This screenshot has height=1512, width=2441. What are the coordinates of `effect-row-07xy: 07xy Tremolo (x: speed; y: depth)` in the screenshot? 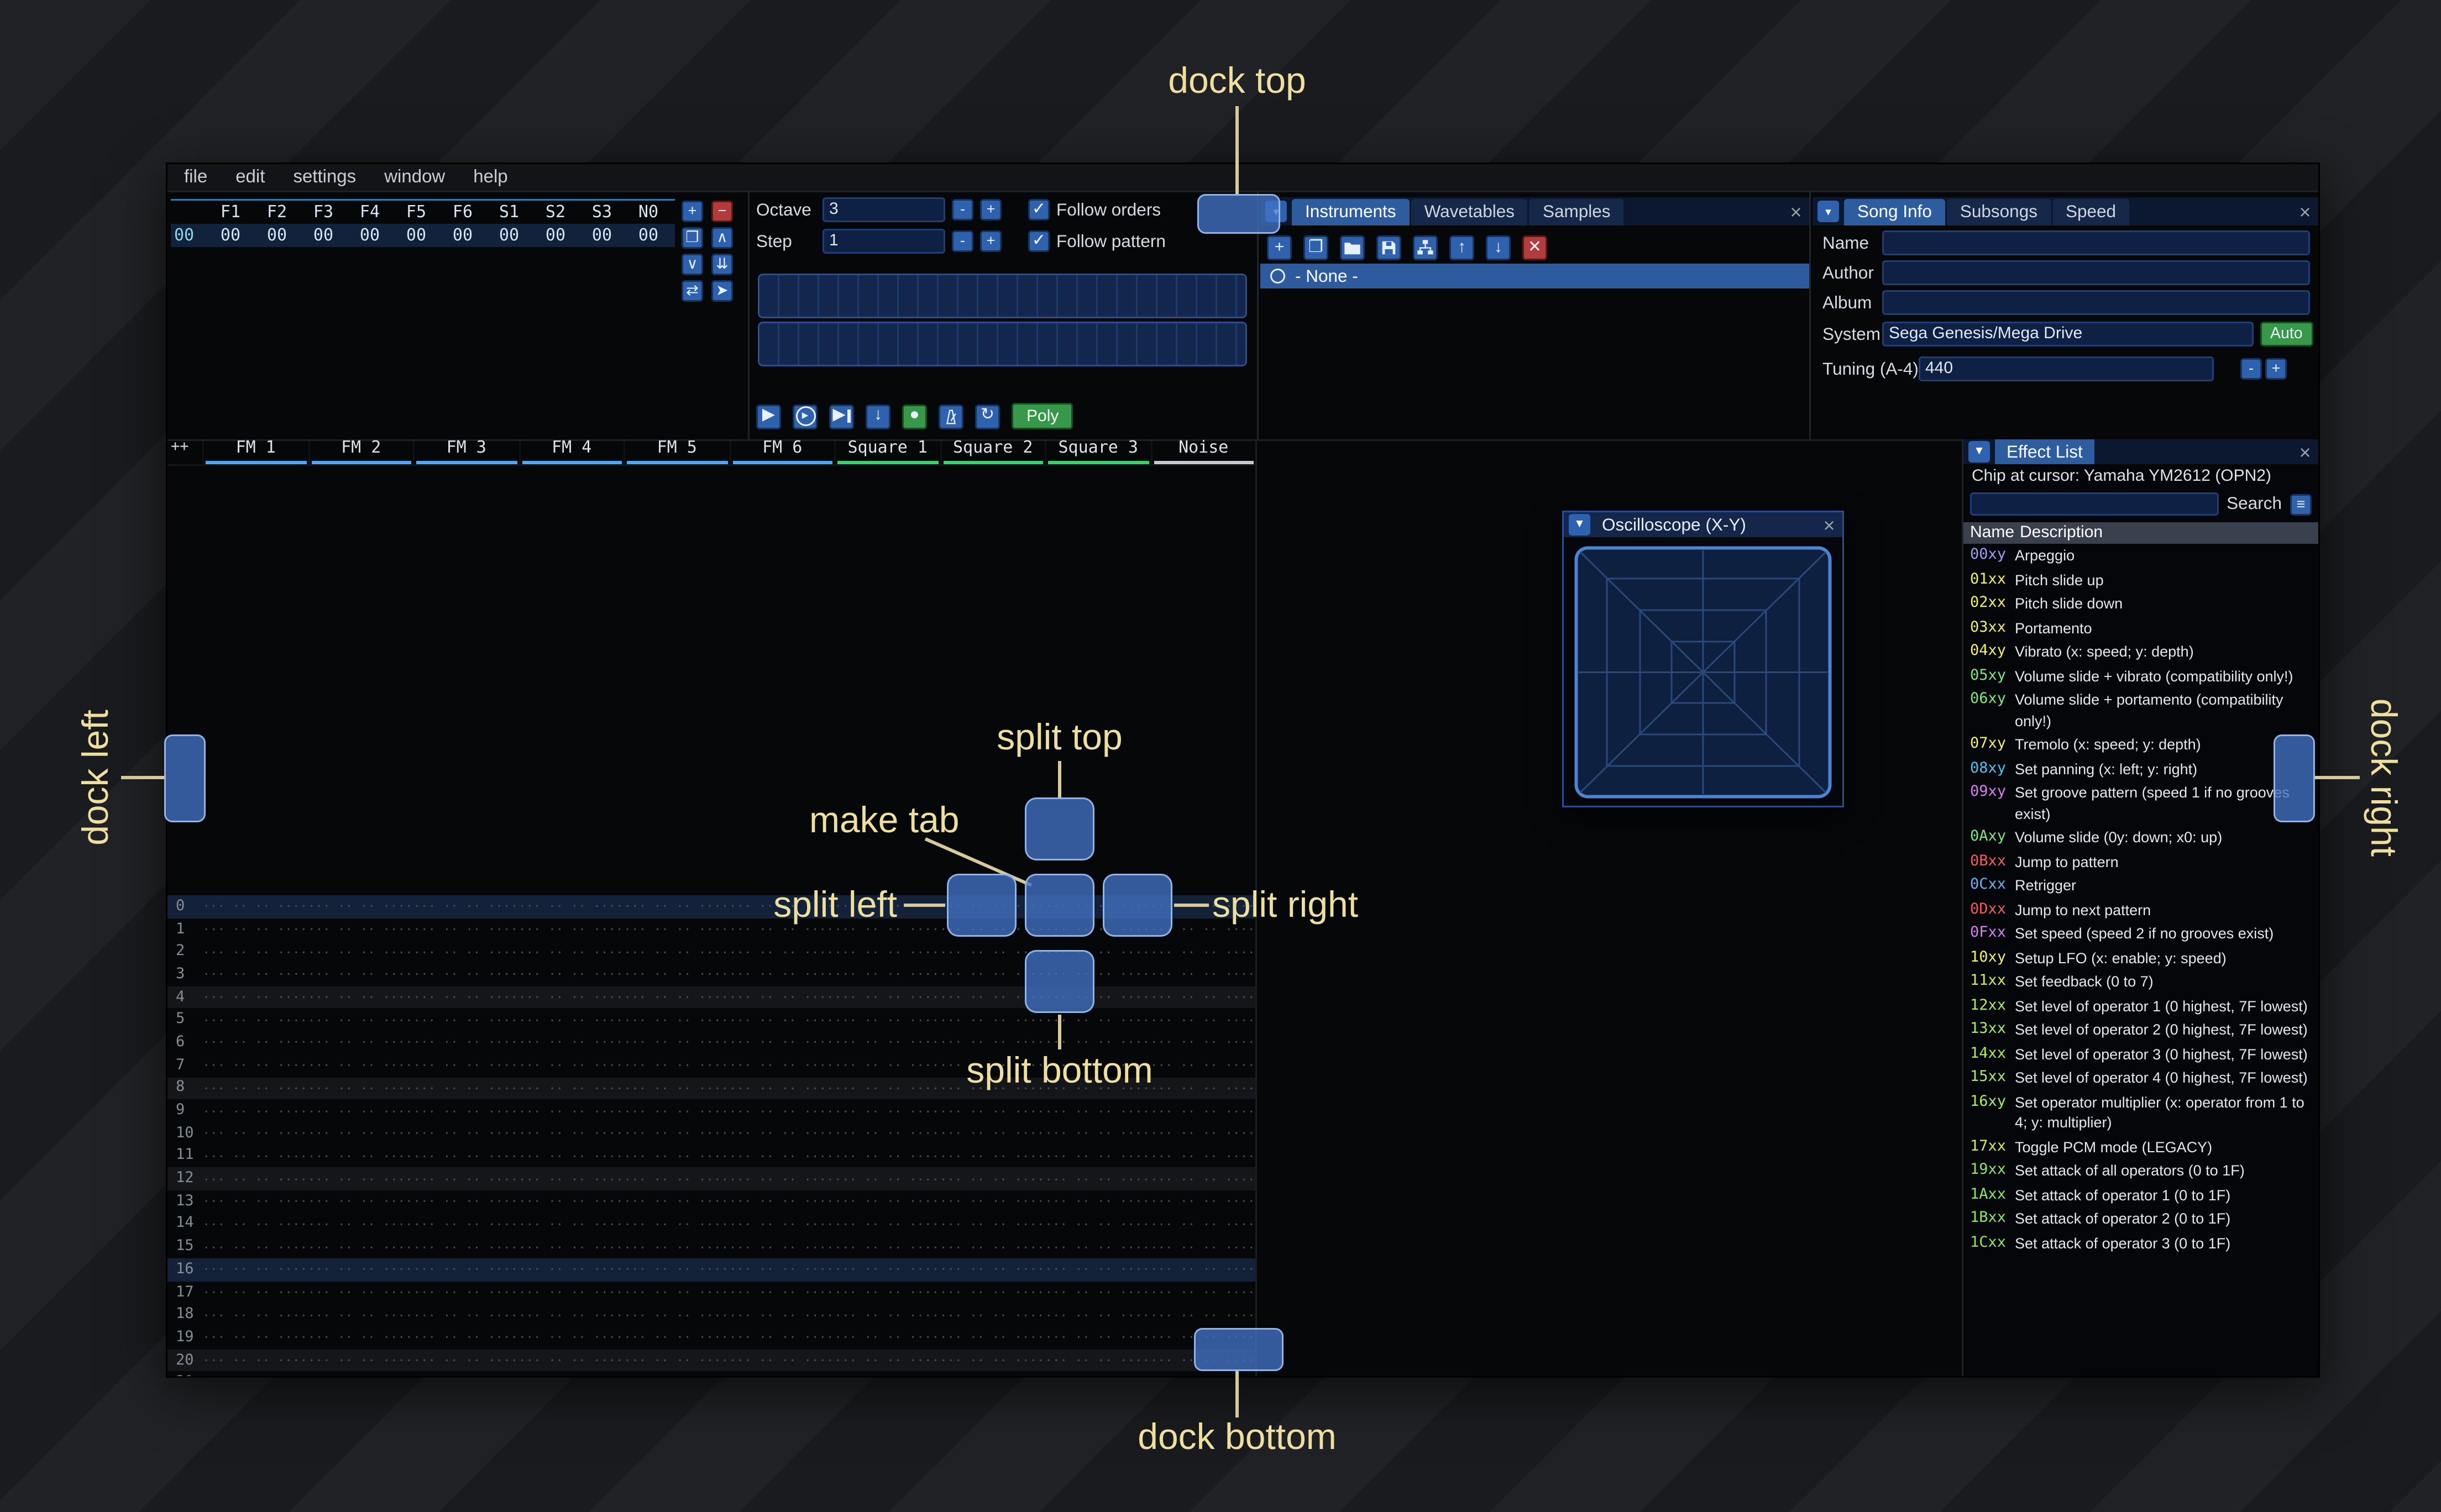 It's located at (2140, 745).